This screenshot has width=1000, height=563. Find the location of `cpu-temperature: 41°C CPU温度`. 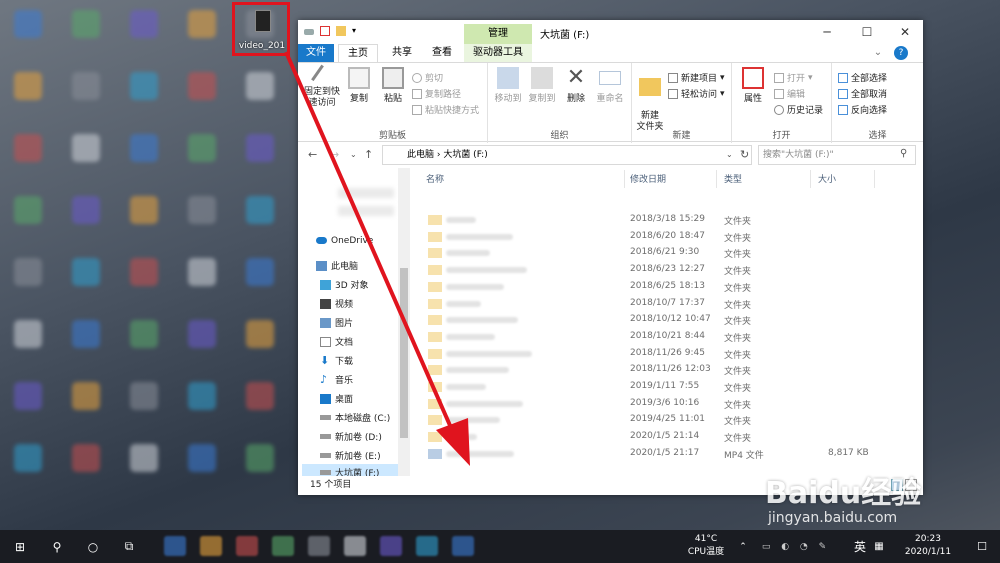

cpu-temperature: 41°C CPU温度 is located at coordinates (706, 546).